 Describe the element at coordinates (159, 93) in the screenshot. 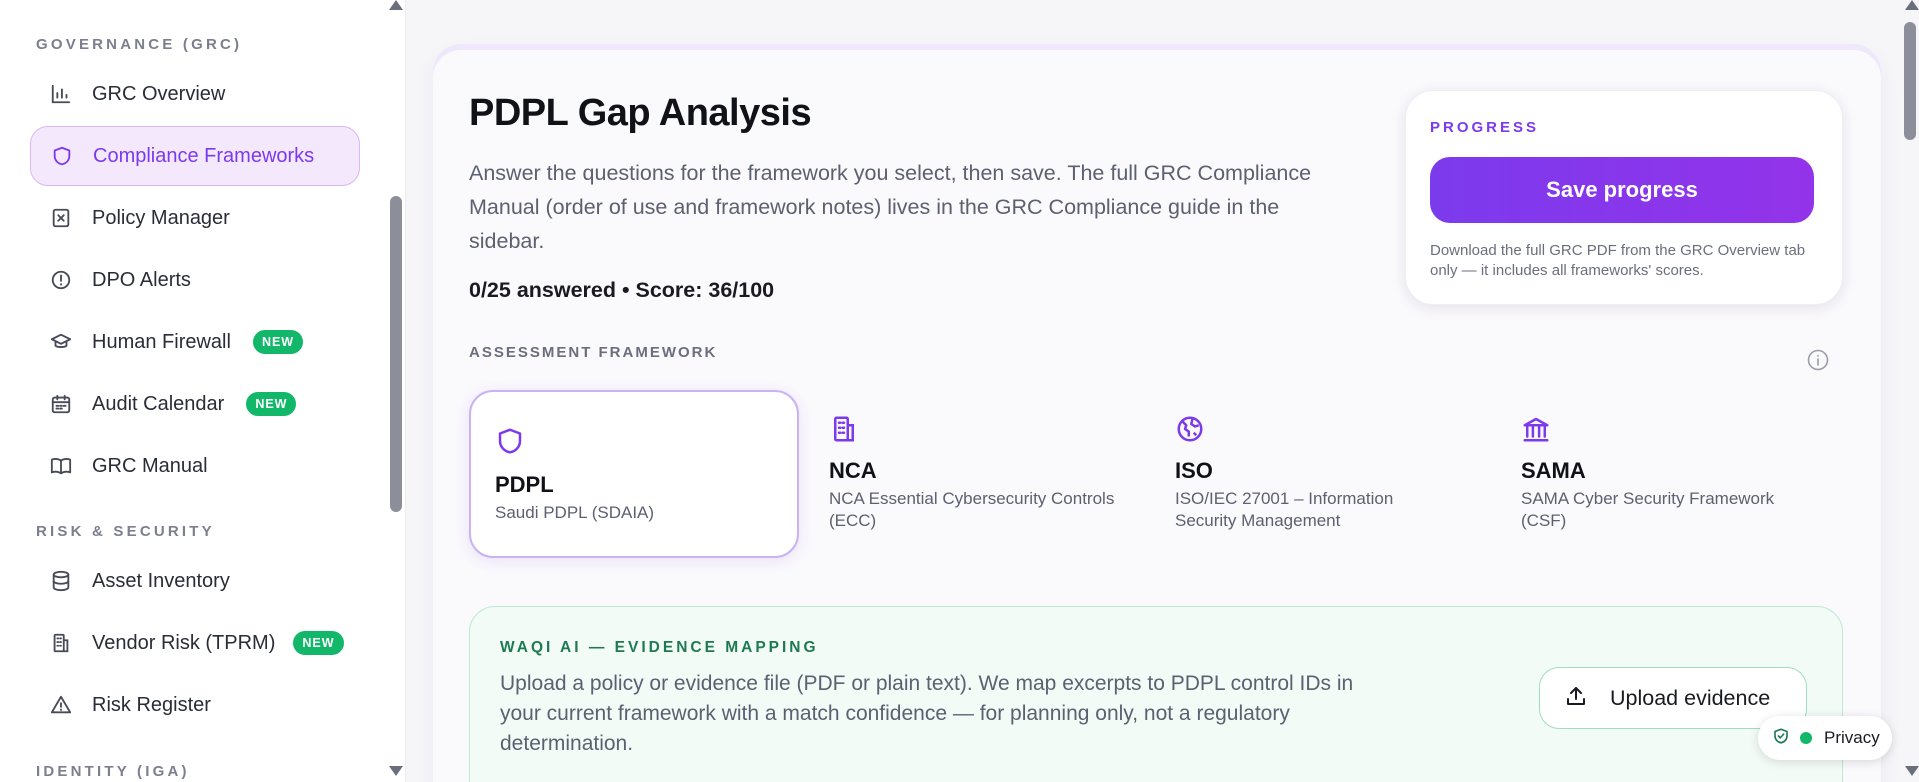

I see `sidebar-item-label: GRC Overview` at that location.